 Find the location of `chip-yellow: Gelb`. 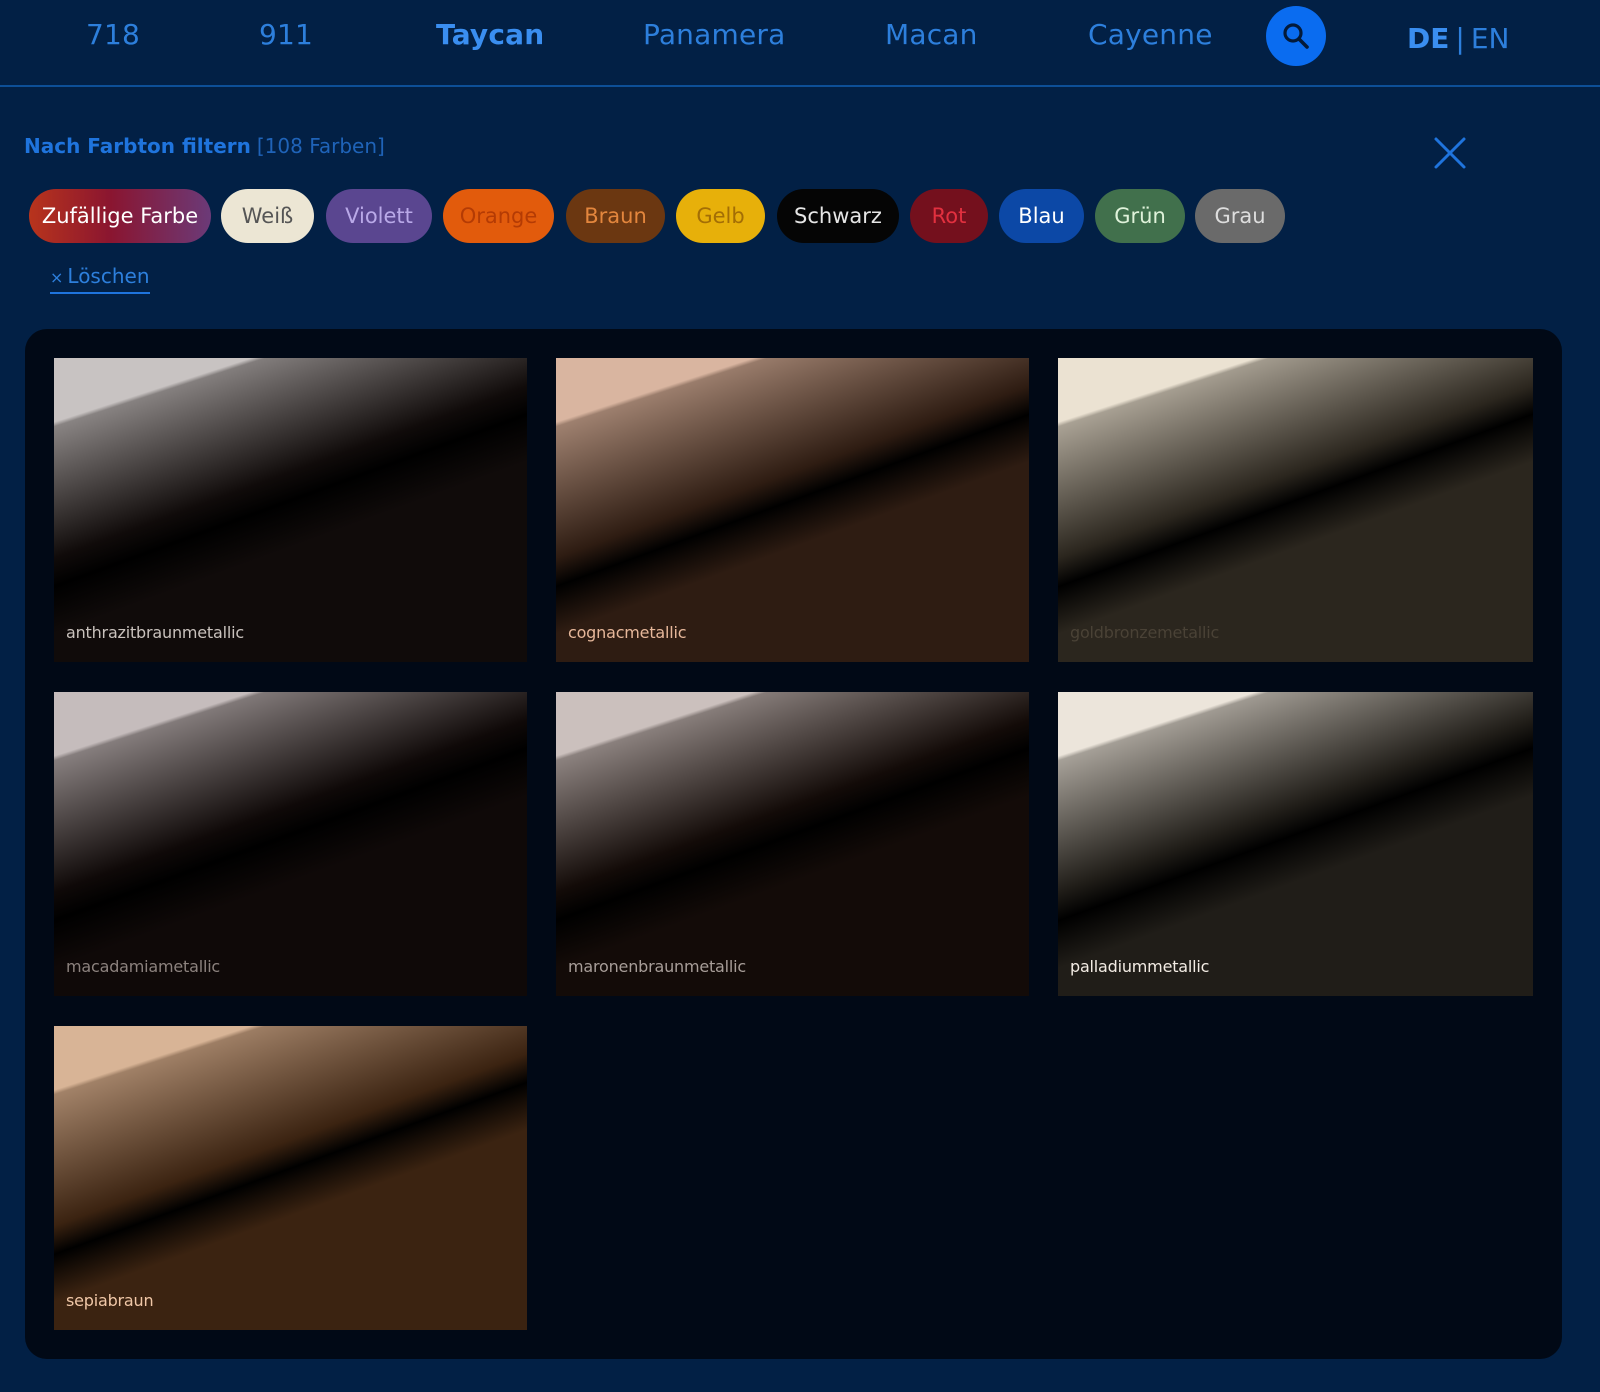

chip-yellow: Gelb is located at coordinates (720, 216).